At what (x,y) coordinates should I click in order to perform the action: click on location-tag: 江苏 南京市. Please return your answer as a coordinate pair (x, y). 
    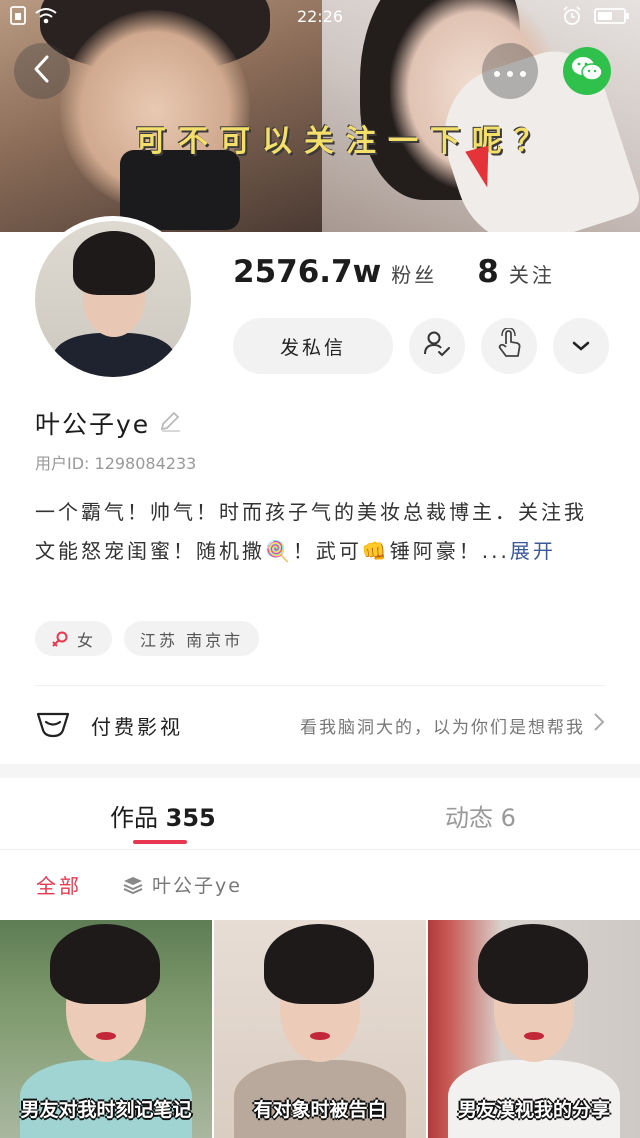
    Looking at the image, I should click on (192, 638).